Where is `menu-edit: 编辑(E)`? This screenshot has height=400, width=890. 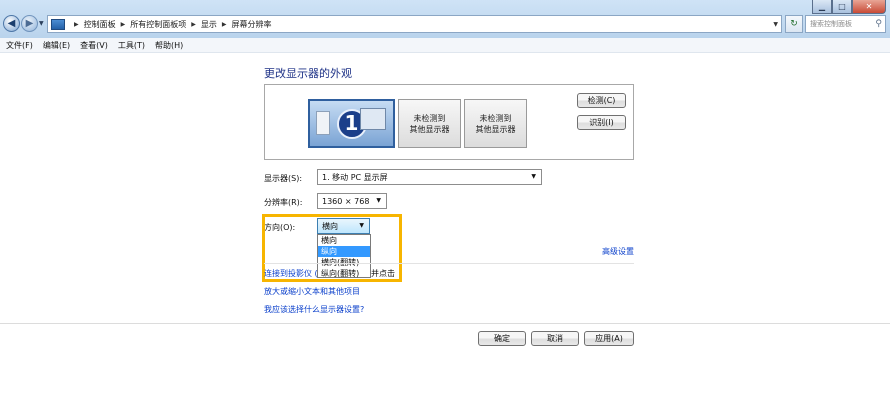
menu-edit: 编辑(E) is located at coordinates (56, 45).